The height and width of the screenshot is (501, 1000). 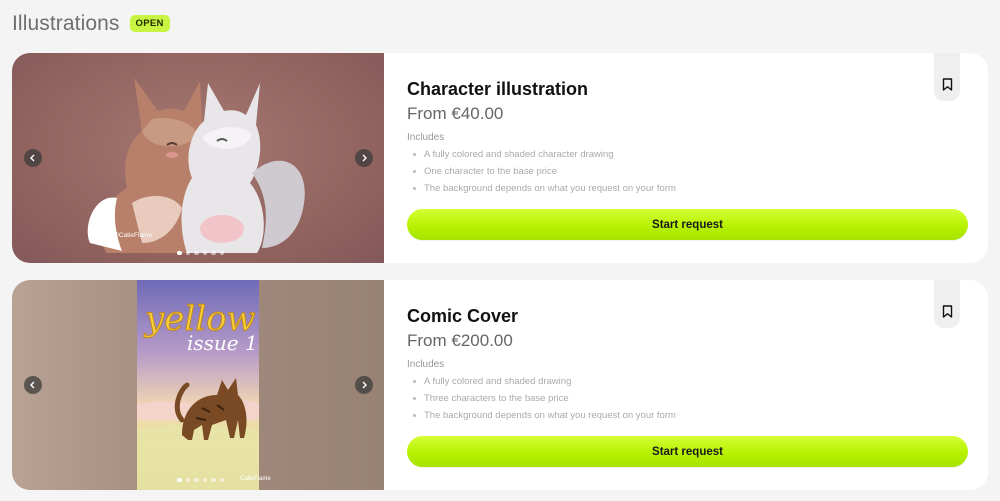 What do you see at coordinates (149, 23) in the screenshot?
I see `status-badge: OPEN` at bounding box center [149, 23].